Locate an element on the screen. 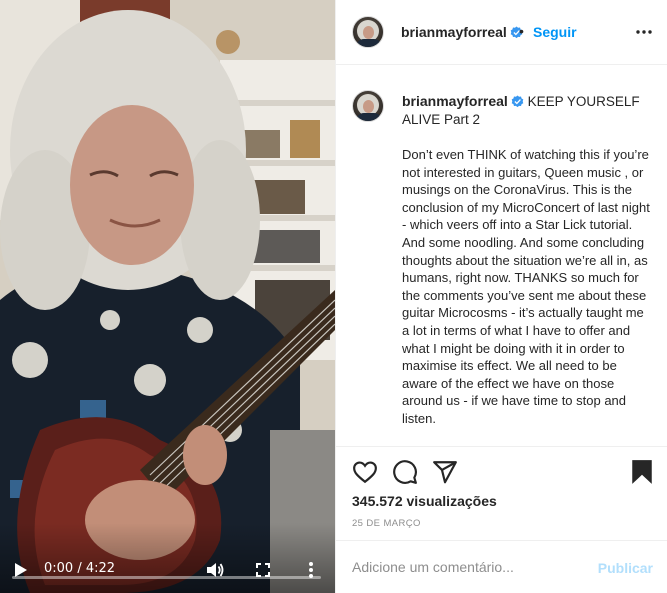 This screenshot has height=593, width=667. video-controls: 0:00 / 4:22 is located at coordinates (167, 558).